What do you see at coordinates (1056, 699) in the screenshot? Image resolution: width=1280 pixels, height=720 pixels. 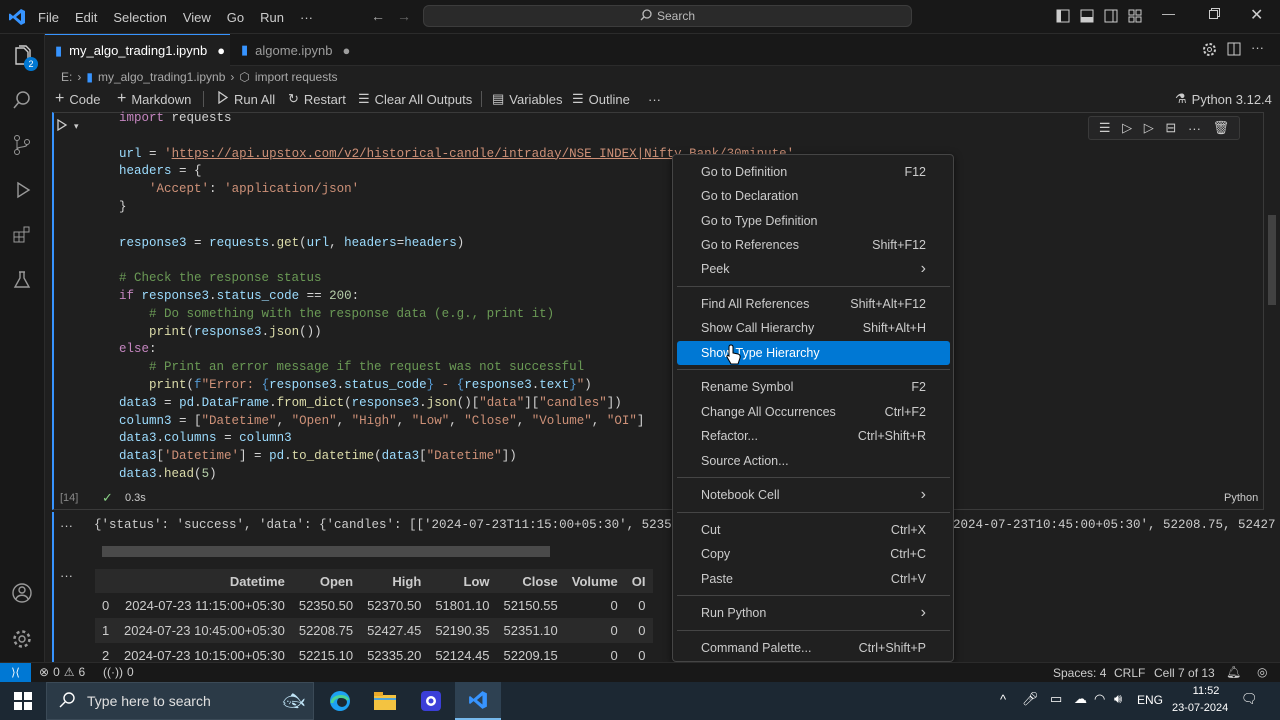 I see `battery-icon: ▭` at bounding box center [1056, 699].